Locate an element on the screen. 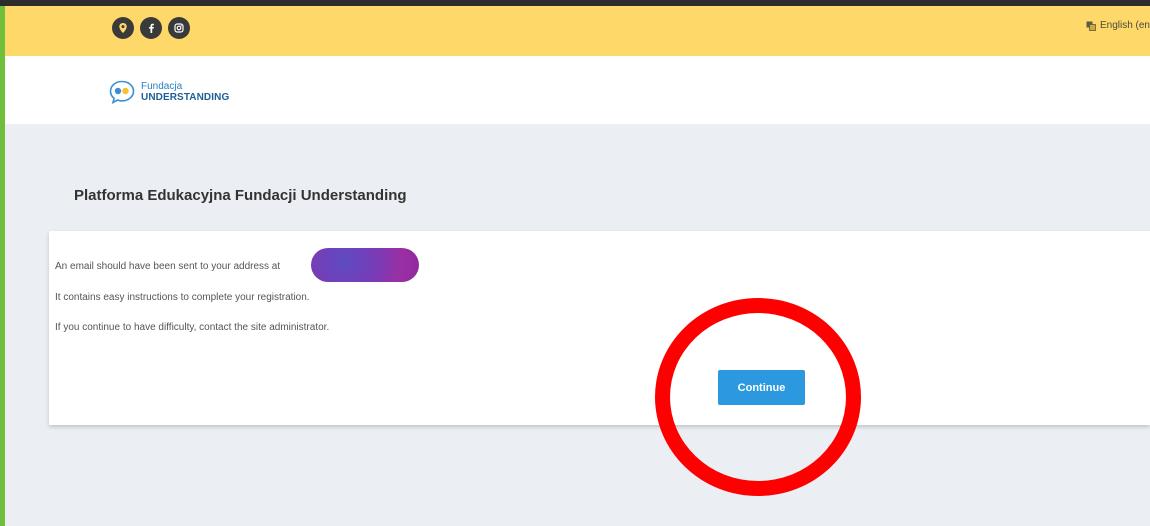  site-logo: Fundacja UNDERSTANDING is located at coordinates (169, 92).